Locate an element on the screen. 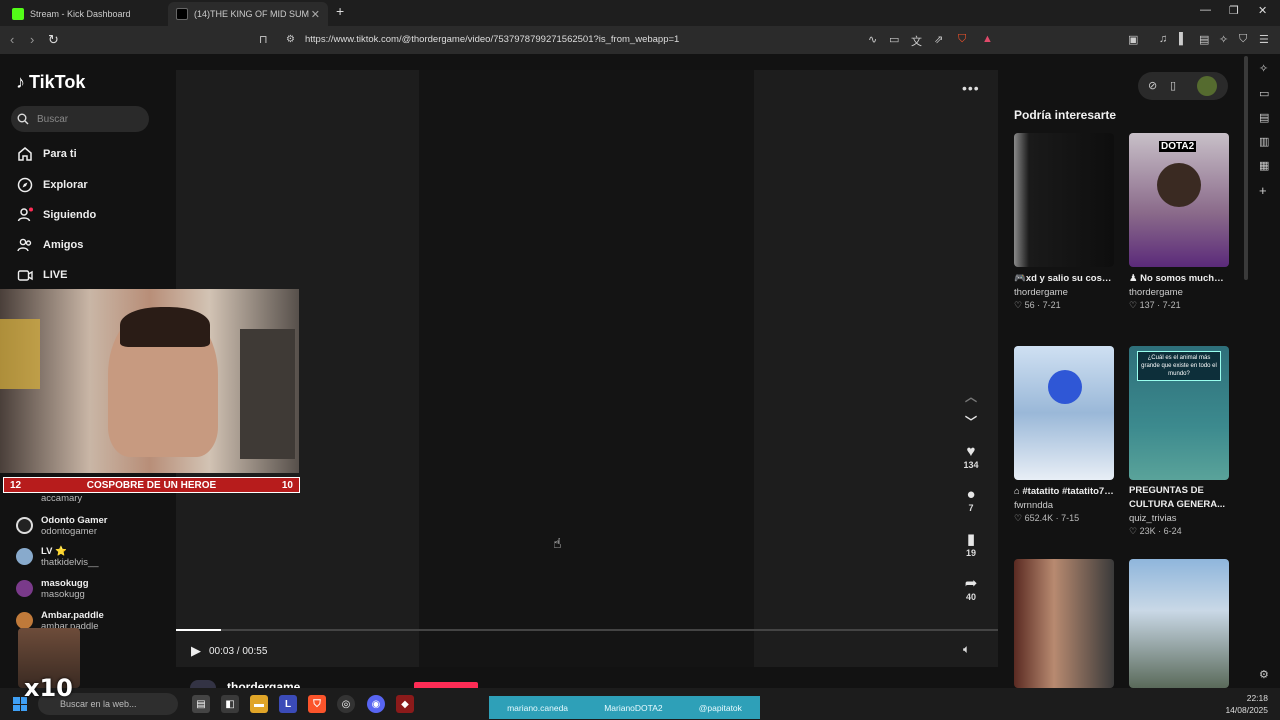  play-icon: ▶ is located at coordinates (196, 651).